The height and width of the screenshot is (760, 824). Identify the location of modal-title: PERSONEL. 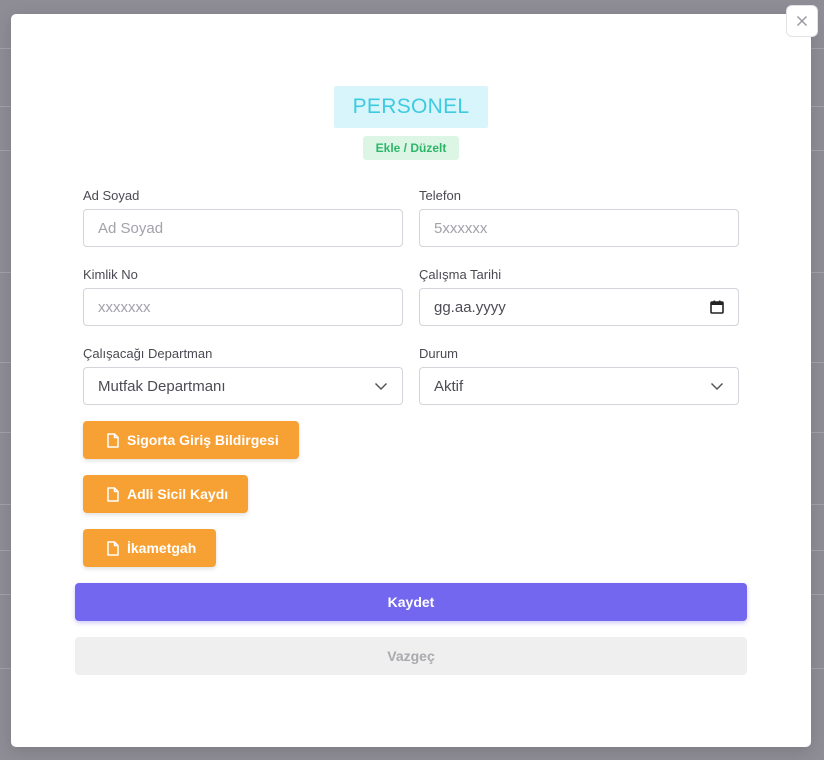
(411, 107).